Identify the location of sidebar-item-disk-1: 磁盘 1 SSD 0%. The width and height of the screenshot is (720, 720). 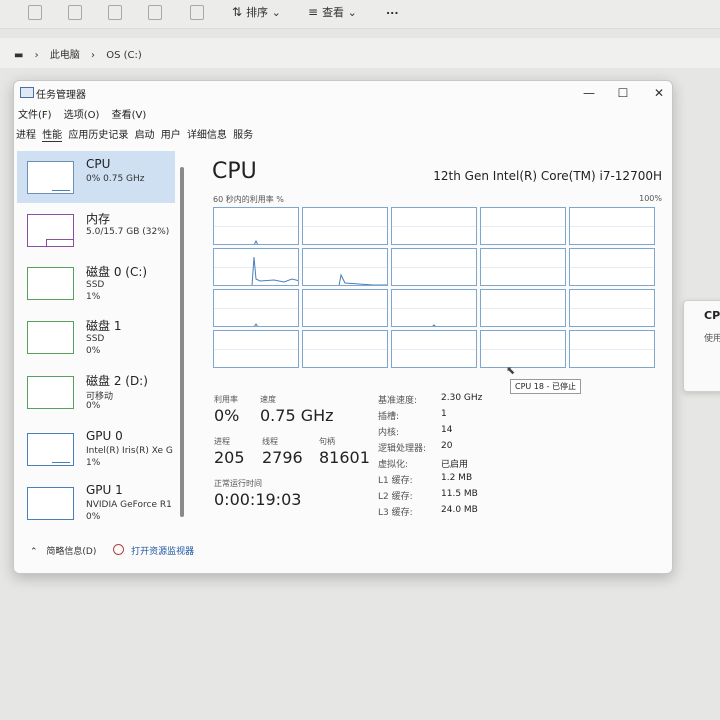
(96, 337).